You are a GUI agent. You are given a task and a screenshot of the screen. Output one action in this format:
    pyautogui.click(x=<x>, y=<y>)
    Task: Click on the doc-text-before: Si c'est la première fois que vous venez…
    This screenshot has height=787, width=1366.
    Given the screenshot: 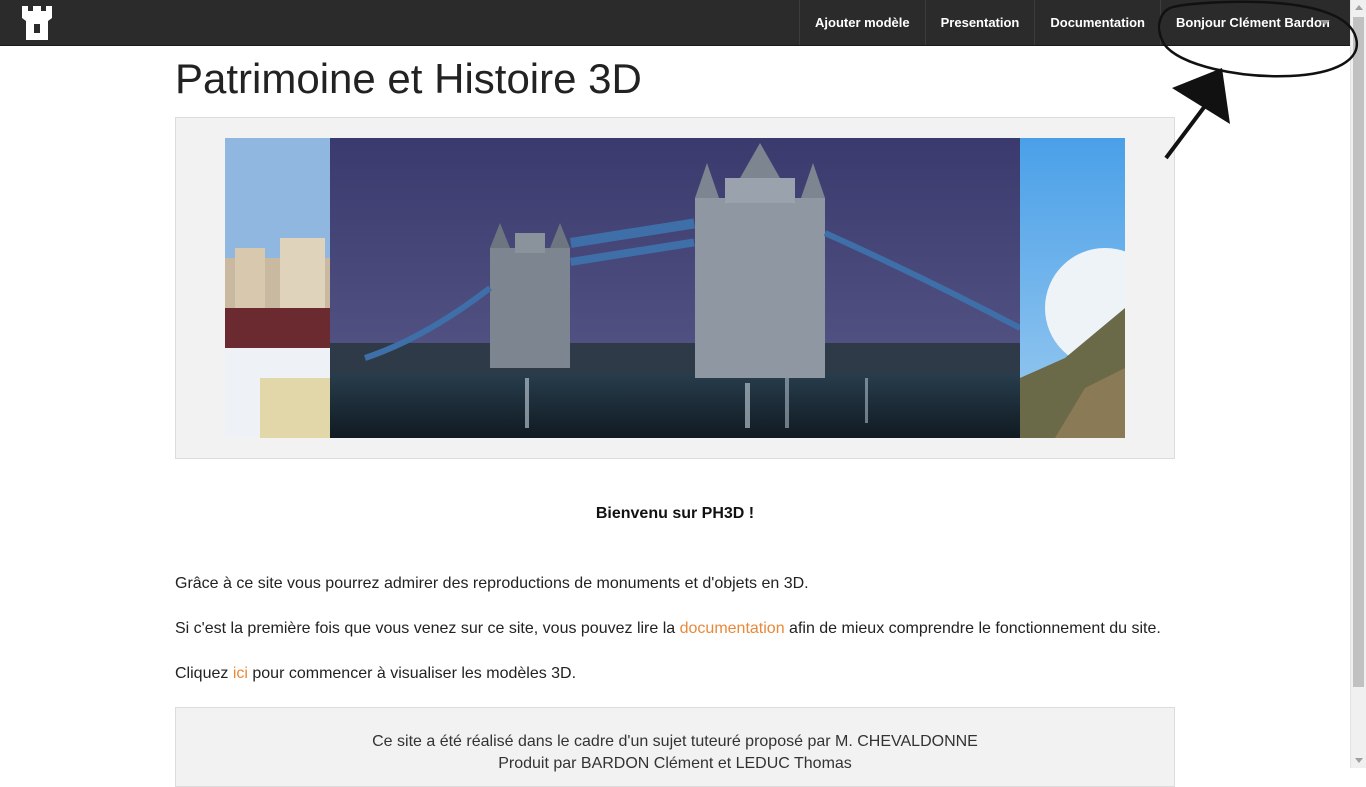 What is the action you would take?
    pyautogui.click(x=427, y=628)
    